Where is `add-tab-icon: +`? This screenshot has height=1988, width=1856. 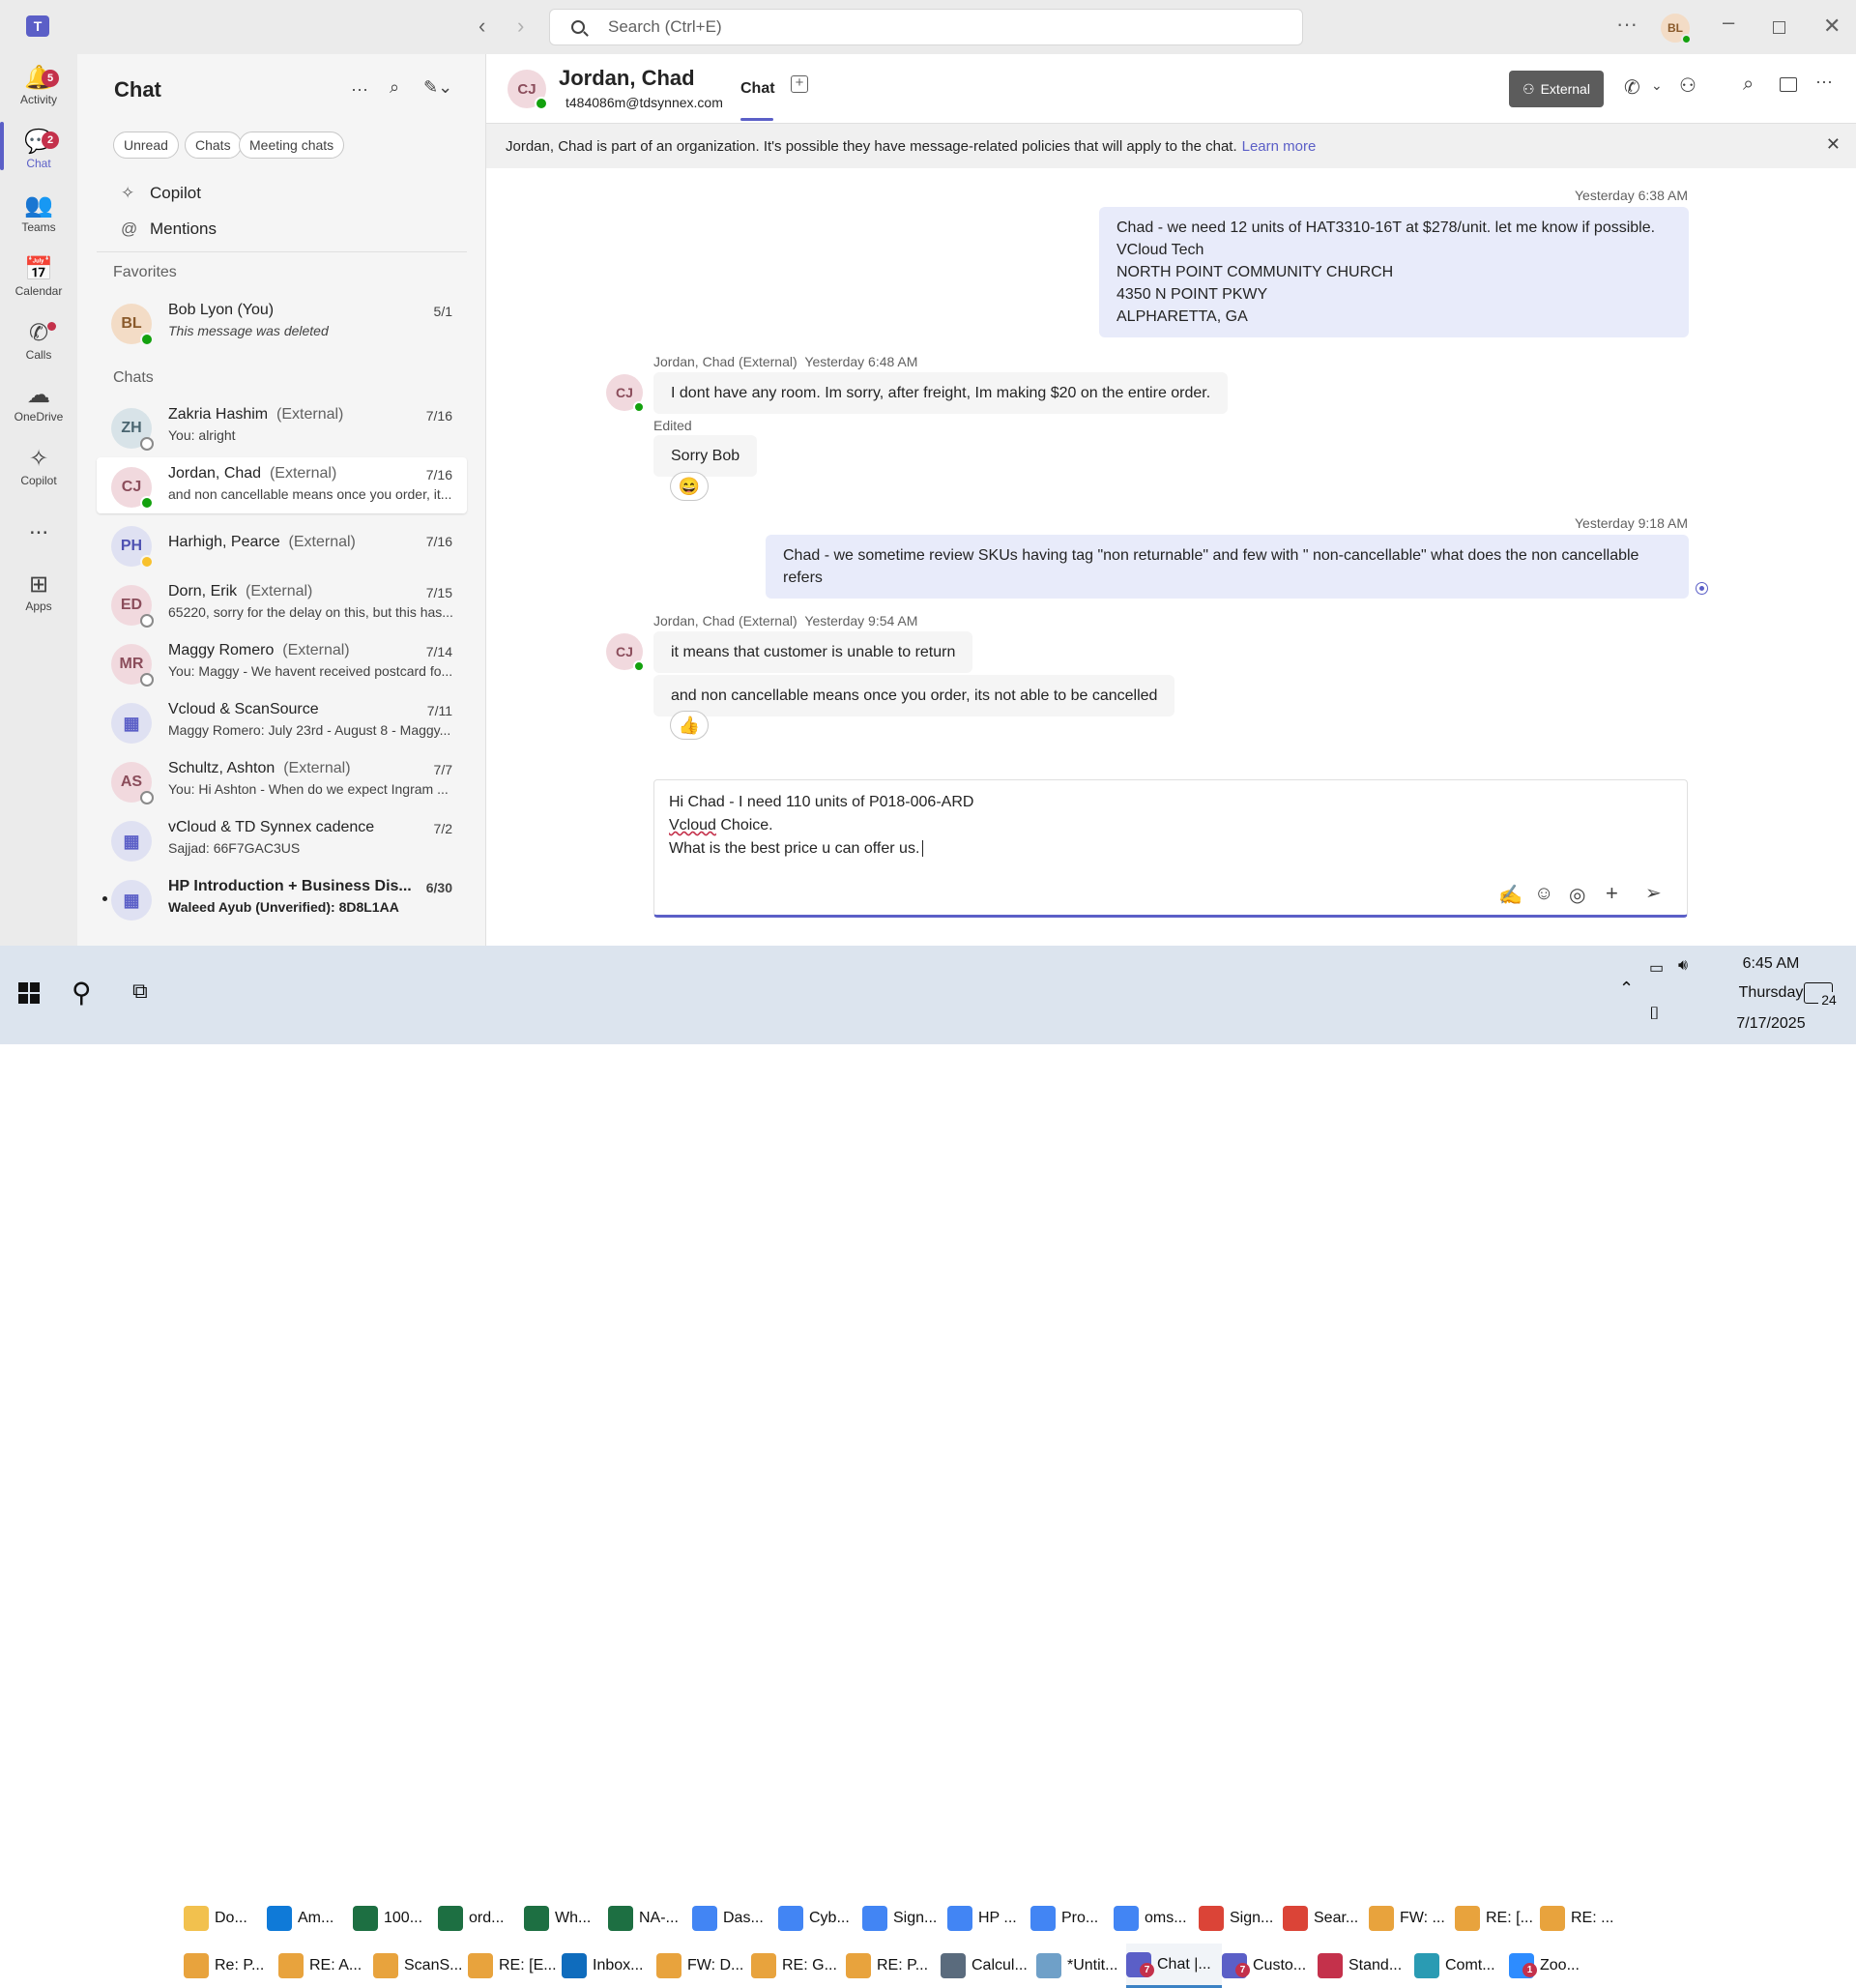
add-tab-icon: + is located at coordinates (799, 84).